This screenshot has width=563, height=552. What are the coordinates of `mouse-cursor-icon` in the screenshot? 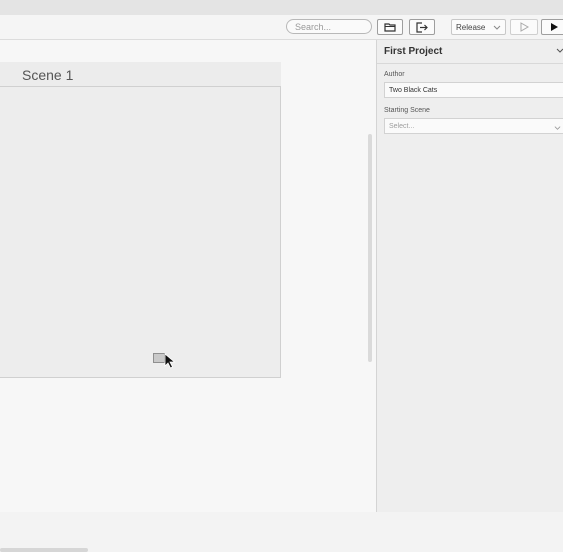 It's located at (170, 361).